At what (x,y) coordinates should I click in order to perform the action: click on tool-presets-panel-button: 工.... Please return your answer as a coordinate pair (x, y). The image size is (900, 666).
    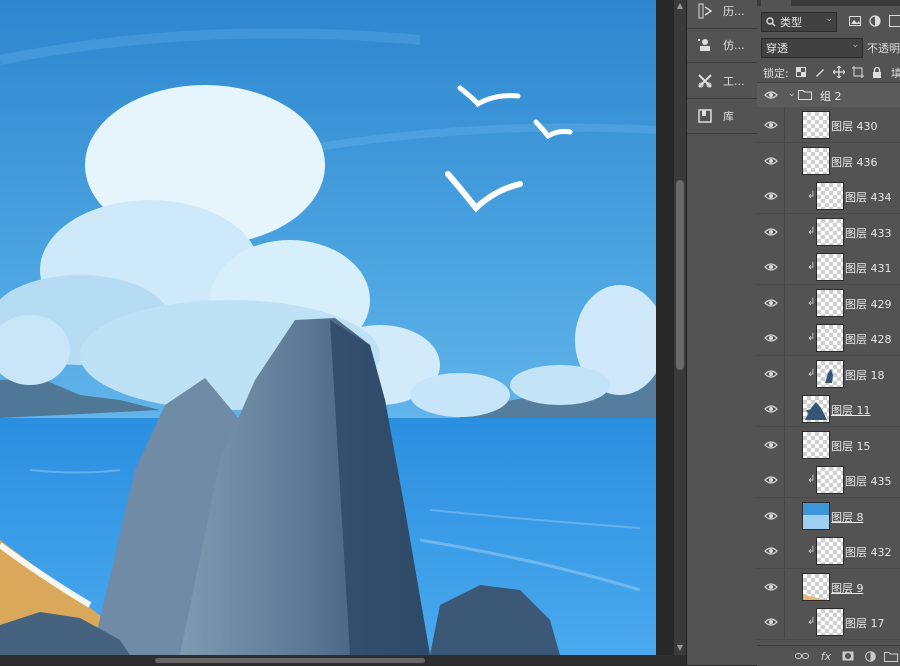
    Looking at the image, I should click on (722, 81).